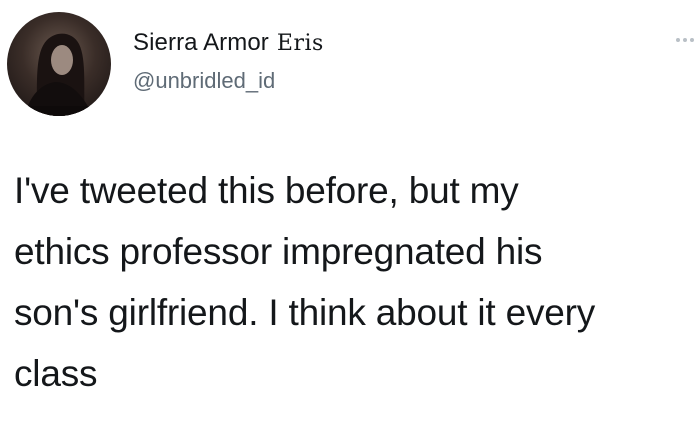 Image resolution: width=700 pixels, height=422 pixels. Describe the element at coordinates (59, 74) in the screenshot. I see `profile-photo-icon` at that location.